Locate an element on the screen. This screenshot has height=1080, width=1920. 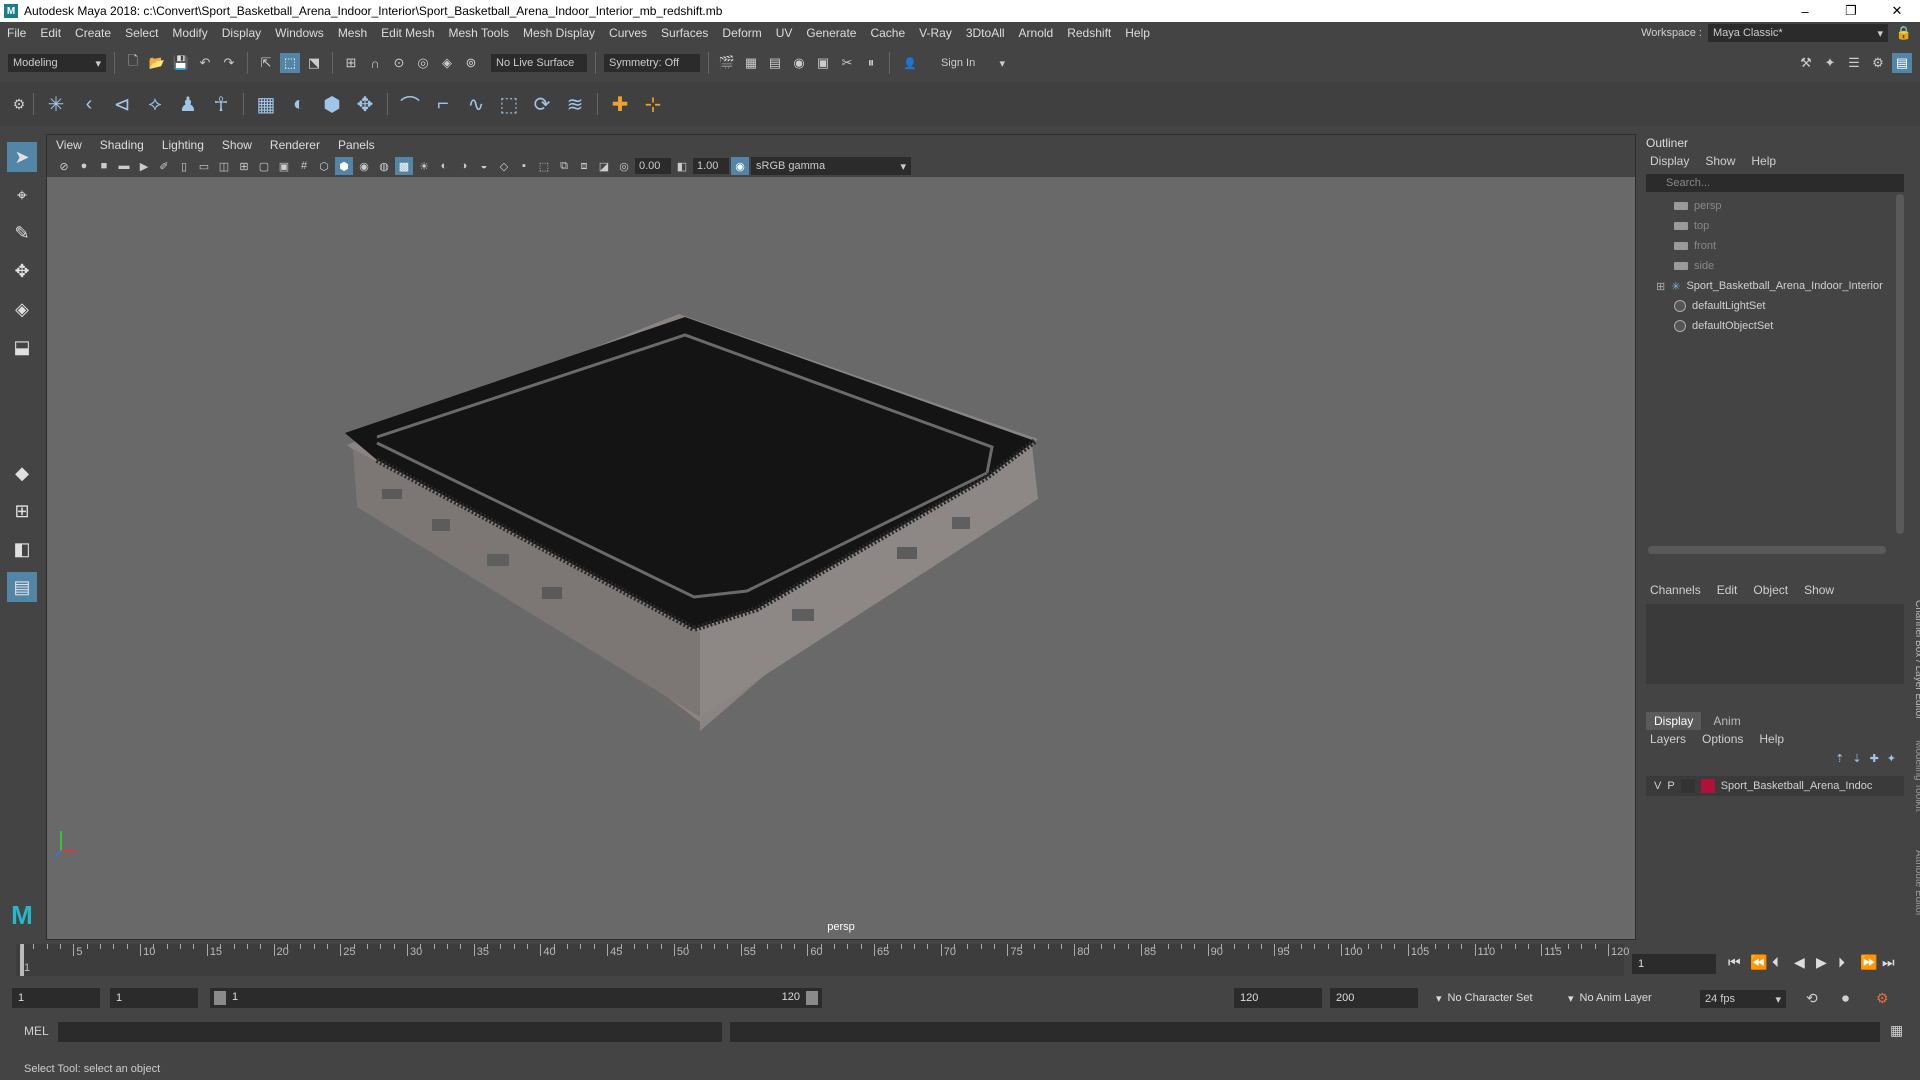
layer-playback-toggle: P is located at coordinates (1670, 786).